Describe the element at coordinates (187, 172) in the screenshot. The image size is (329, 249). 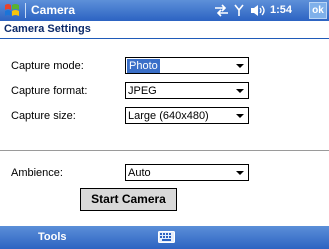
I see `ambience-select: Auto` at that location.